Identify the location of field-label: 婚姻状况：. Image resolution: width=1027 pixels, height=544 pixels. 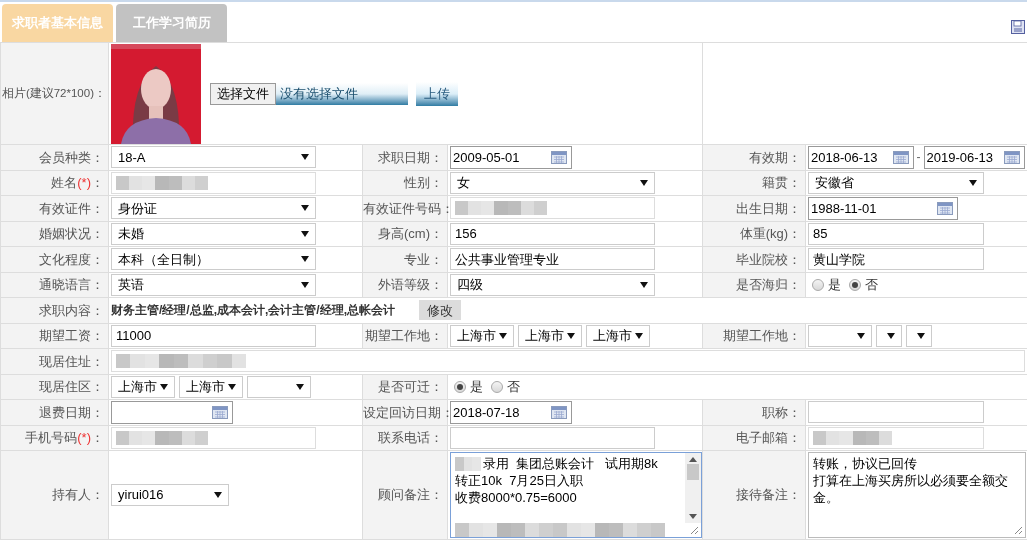
(71, 233).